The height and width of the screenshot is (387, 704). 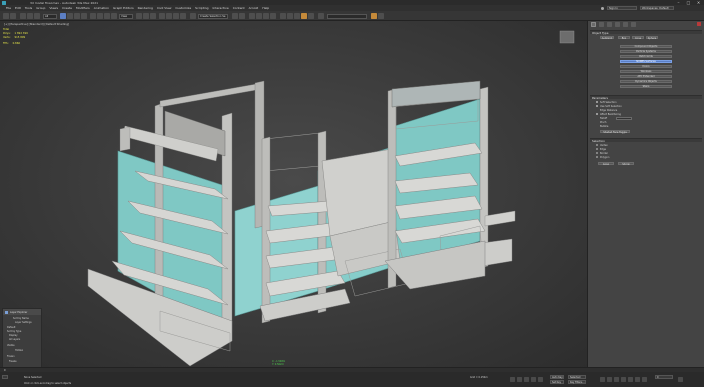 What do you see at coordinates (616, 379) in the screenshot?
I see `zoom-extents-icon` at bounding box center [616, 379].